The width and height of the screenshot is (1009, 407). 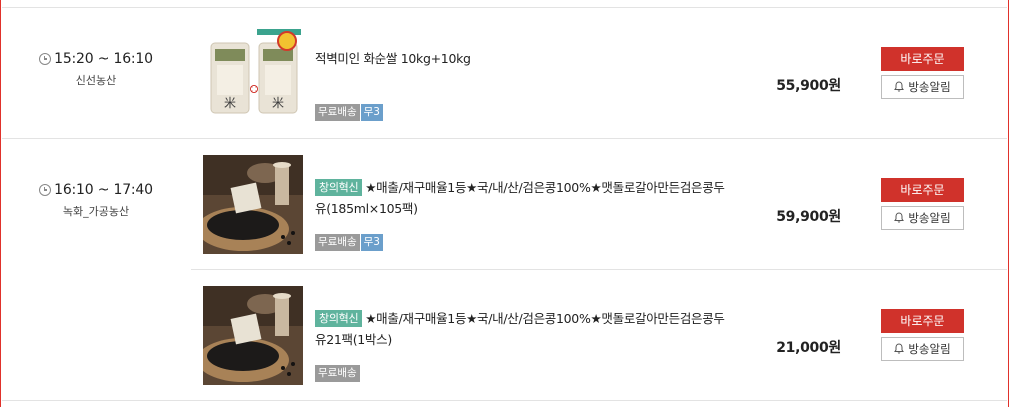 I want to click on slot-category: 신선농산, so click(x=96, y=80).